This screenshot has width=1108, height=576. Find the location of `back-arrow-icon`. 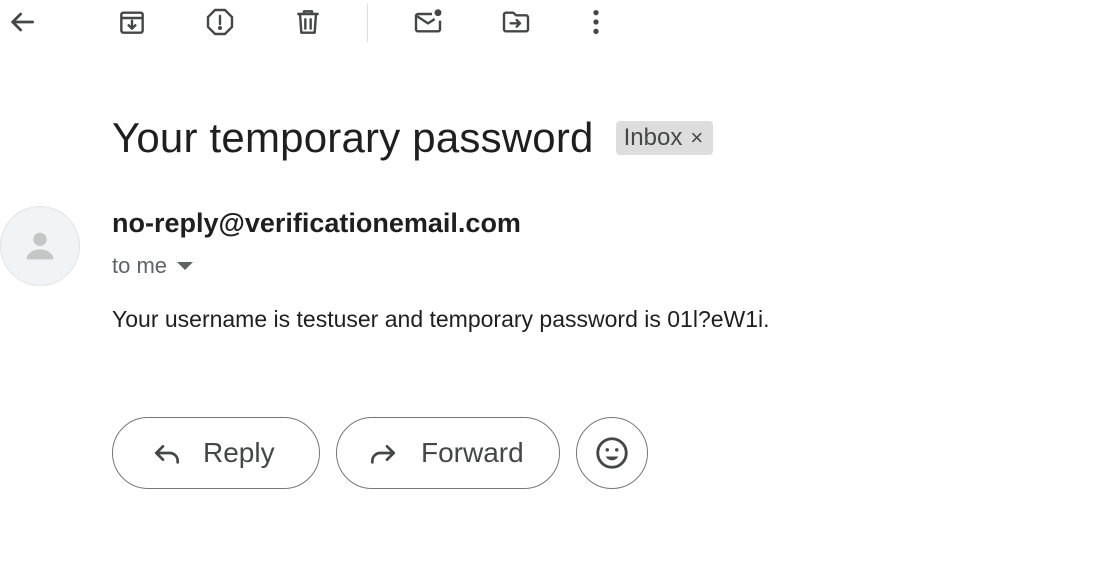

back-arrow-icon is located at coordinates (22, 22).